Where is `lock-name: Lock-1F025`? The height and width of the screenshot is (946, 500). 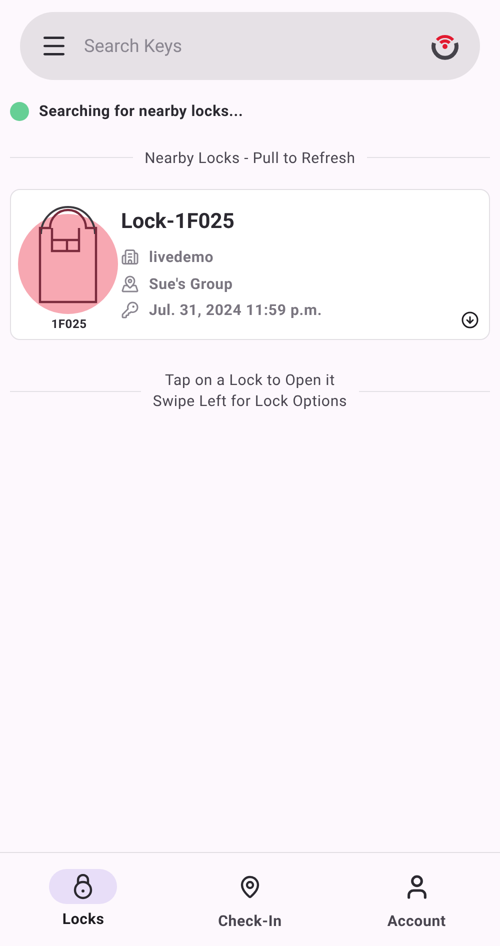 lock-name: Lock-1F025 is located at coordinates (178, 222).